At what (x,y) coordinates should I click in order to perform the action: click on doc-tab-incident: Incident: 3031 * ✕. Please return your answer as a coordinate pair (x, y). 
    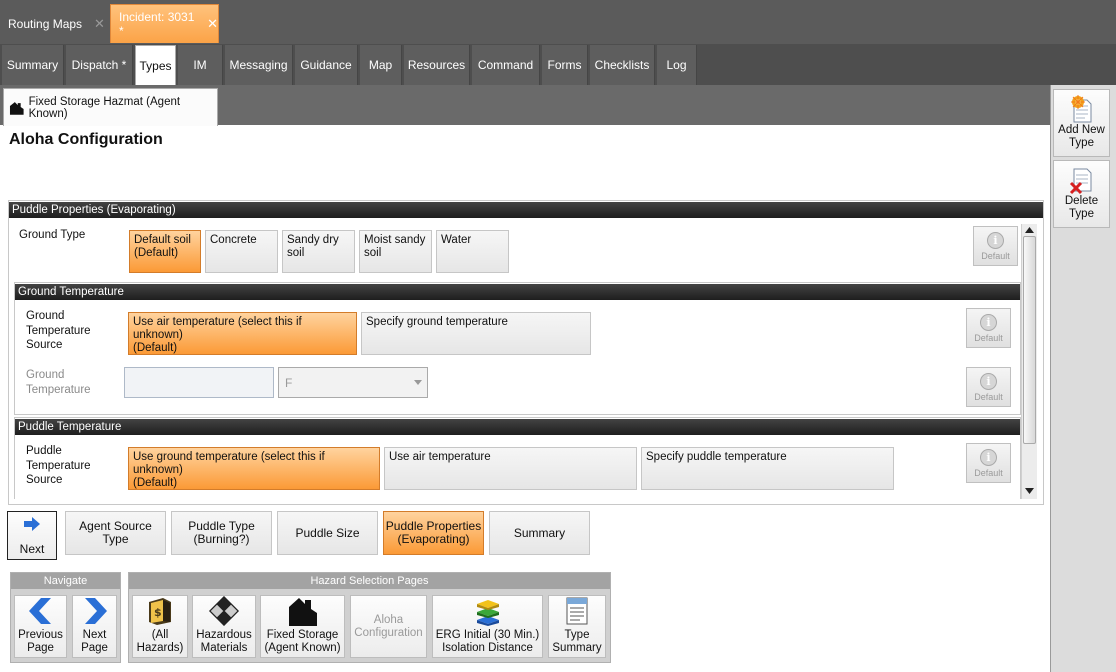
    Looking at the image, I should click on (164, 23).